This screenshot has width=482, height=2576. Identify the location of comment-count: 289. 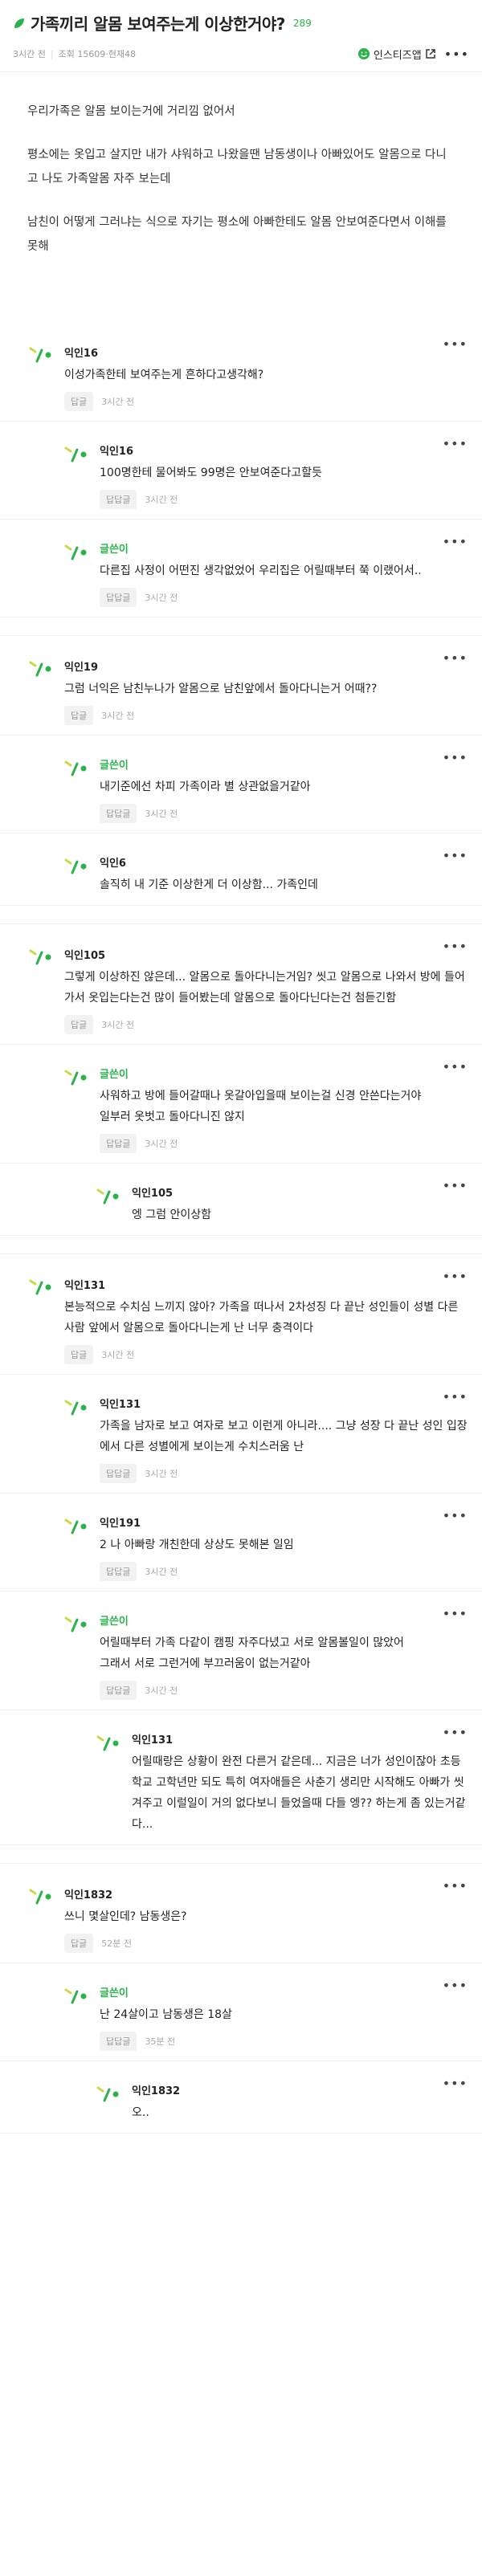
(302, 23).